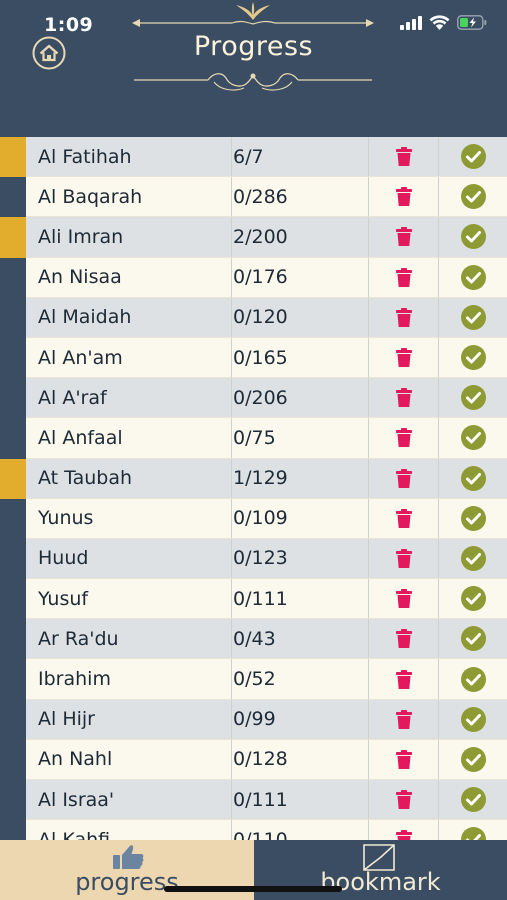 Image resolution: width=507 pixels, height=900 pixels. I want to click on surah-name: Ali Imran, so click(129, 237).